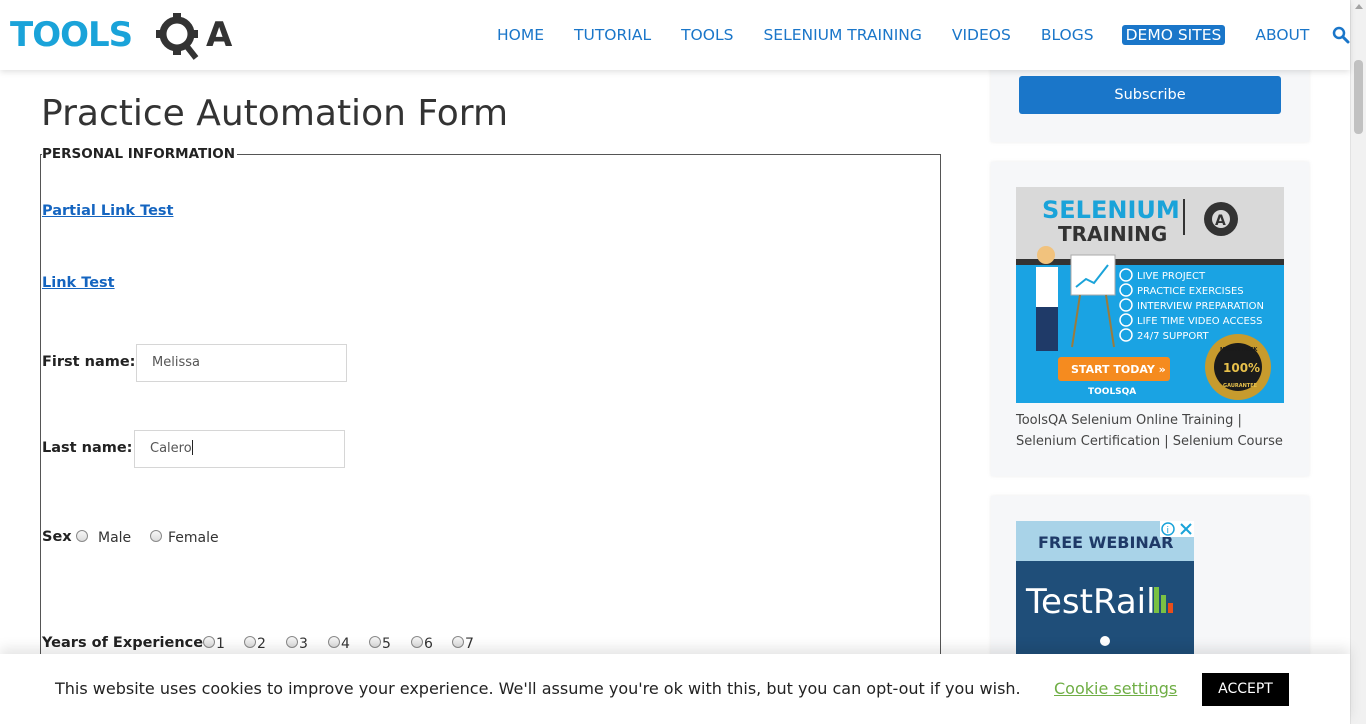  Describe the element at coordinates (193, 538) in the screenshot. I see `sex-female-label: Female` at that location.